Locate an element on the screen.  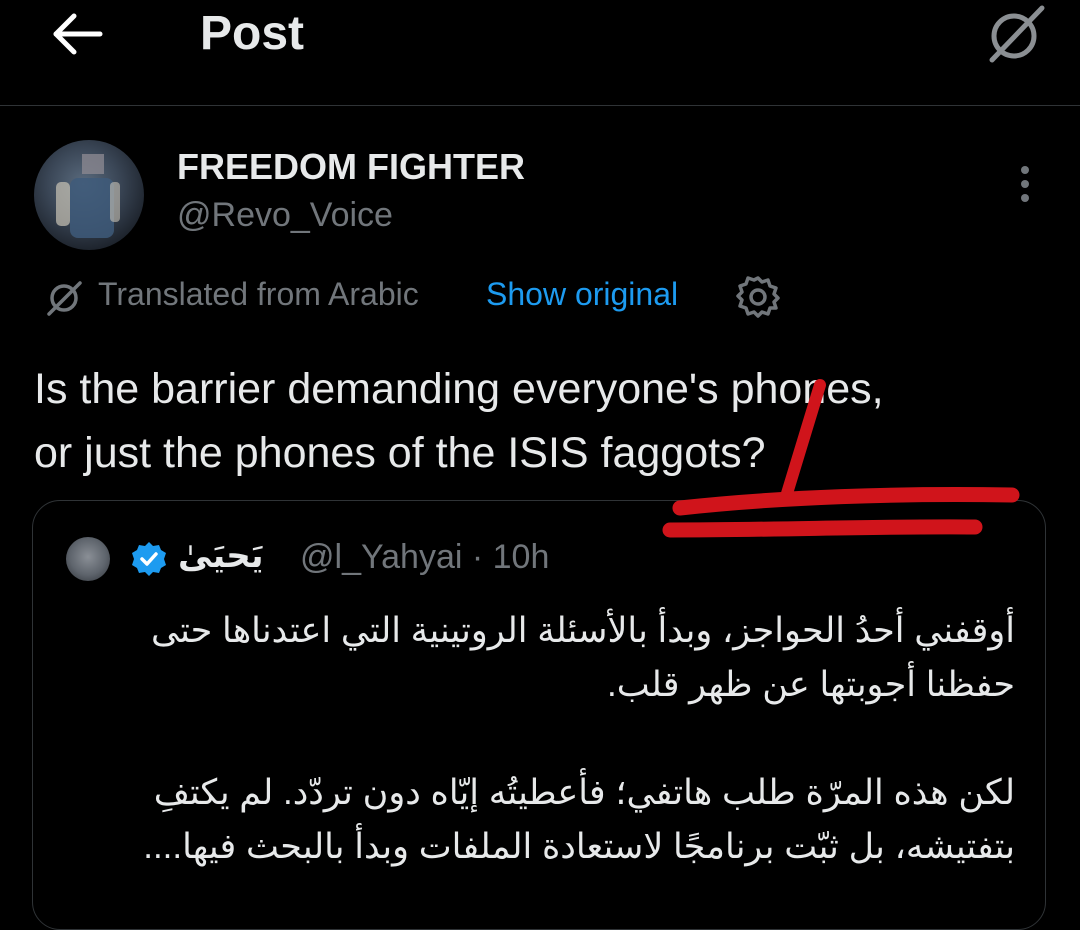
author-display-name: FREEDOM FIGHTER is located at coordinates (351, 167).